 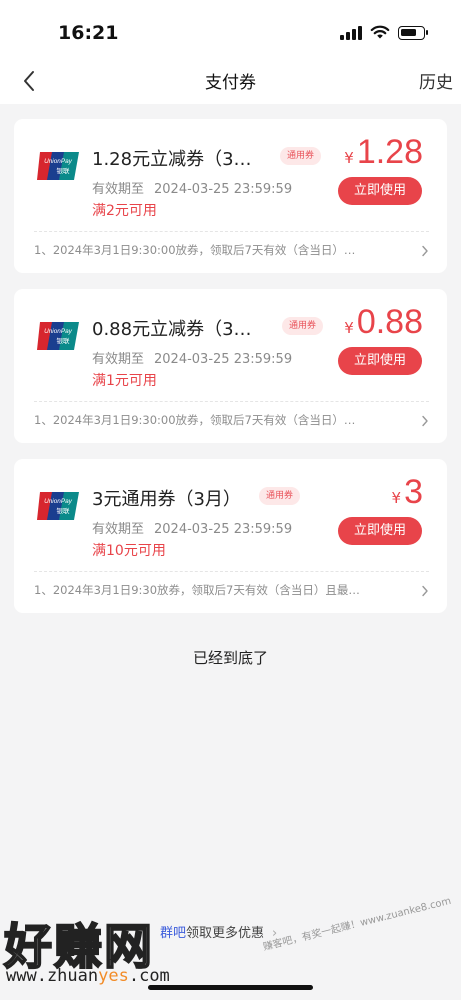 I want to click on coupon-condition: 满1元可用, so click(x=124, y=381).